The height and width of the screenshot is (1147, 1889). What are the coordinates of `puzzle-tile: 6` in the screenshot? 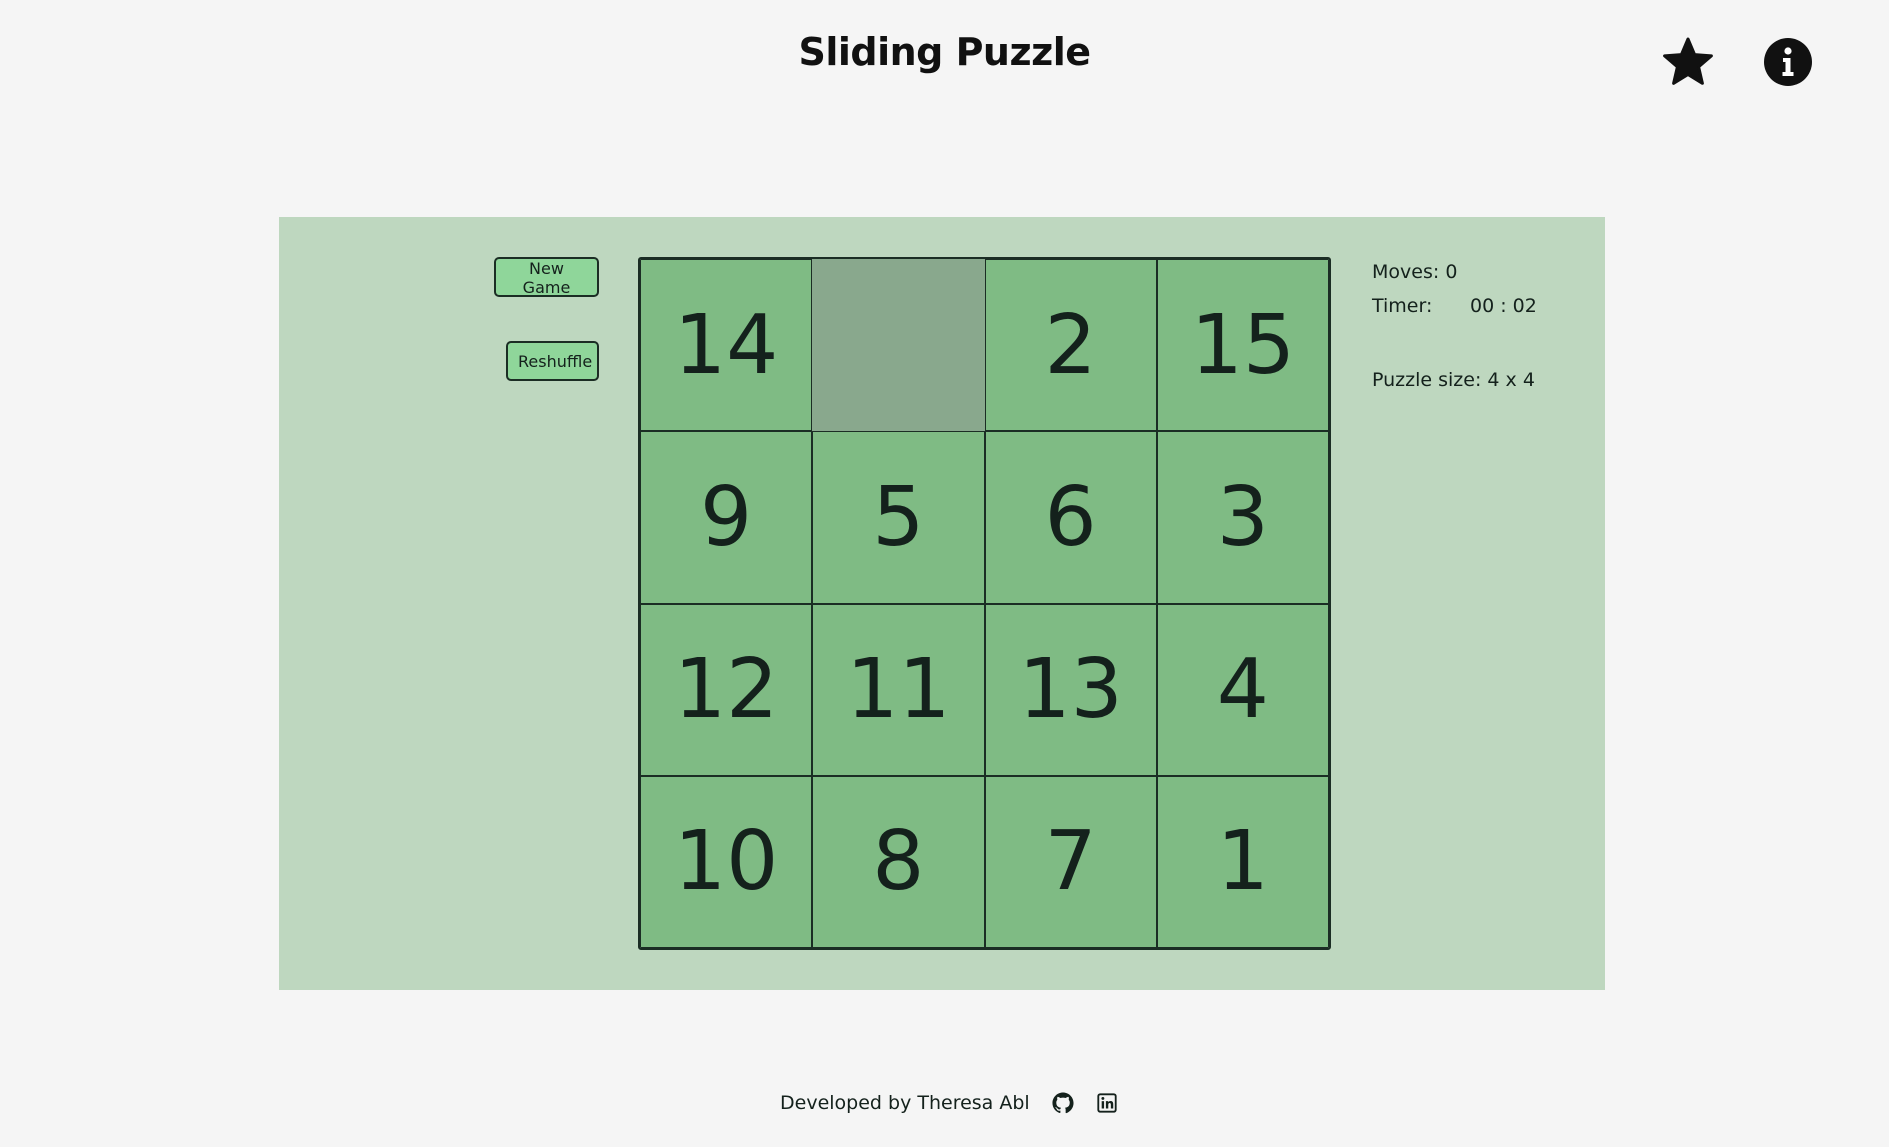 It's located at (1070, 517).